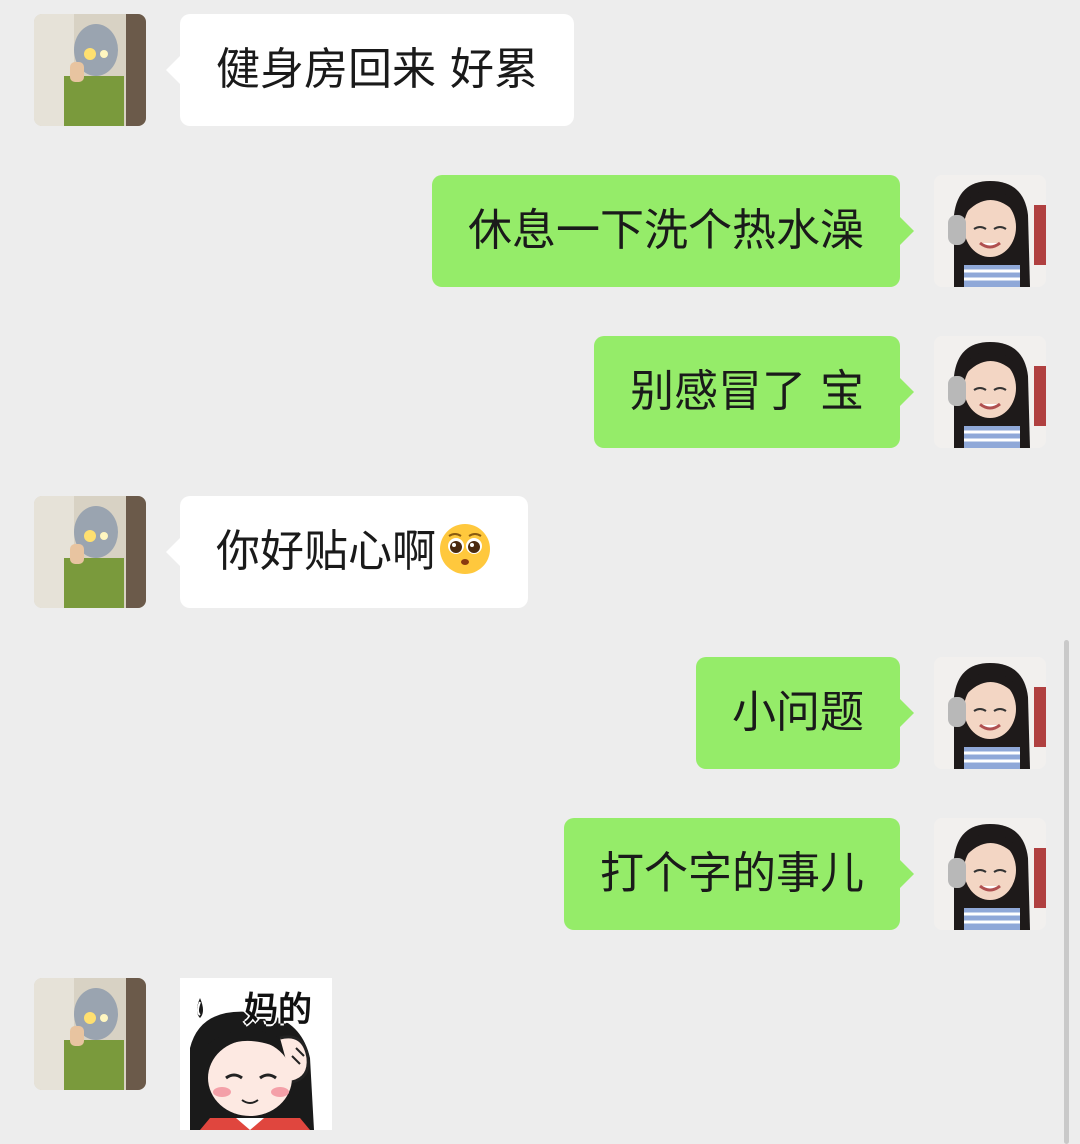 Image resolution: width=1080 pixels, height=1144 pixels. Describe the element at coordinates (326, 551) in the screenshot. I see `message-text: 你好贴心啊` at that location.